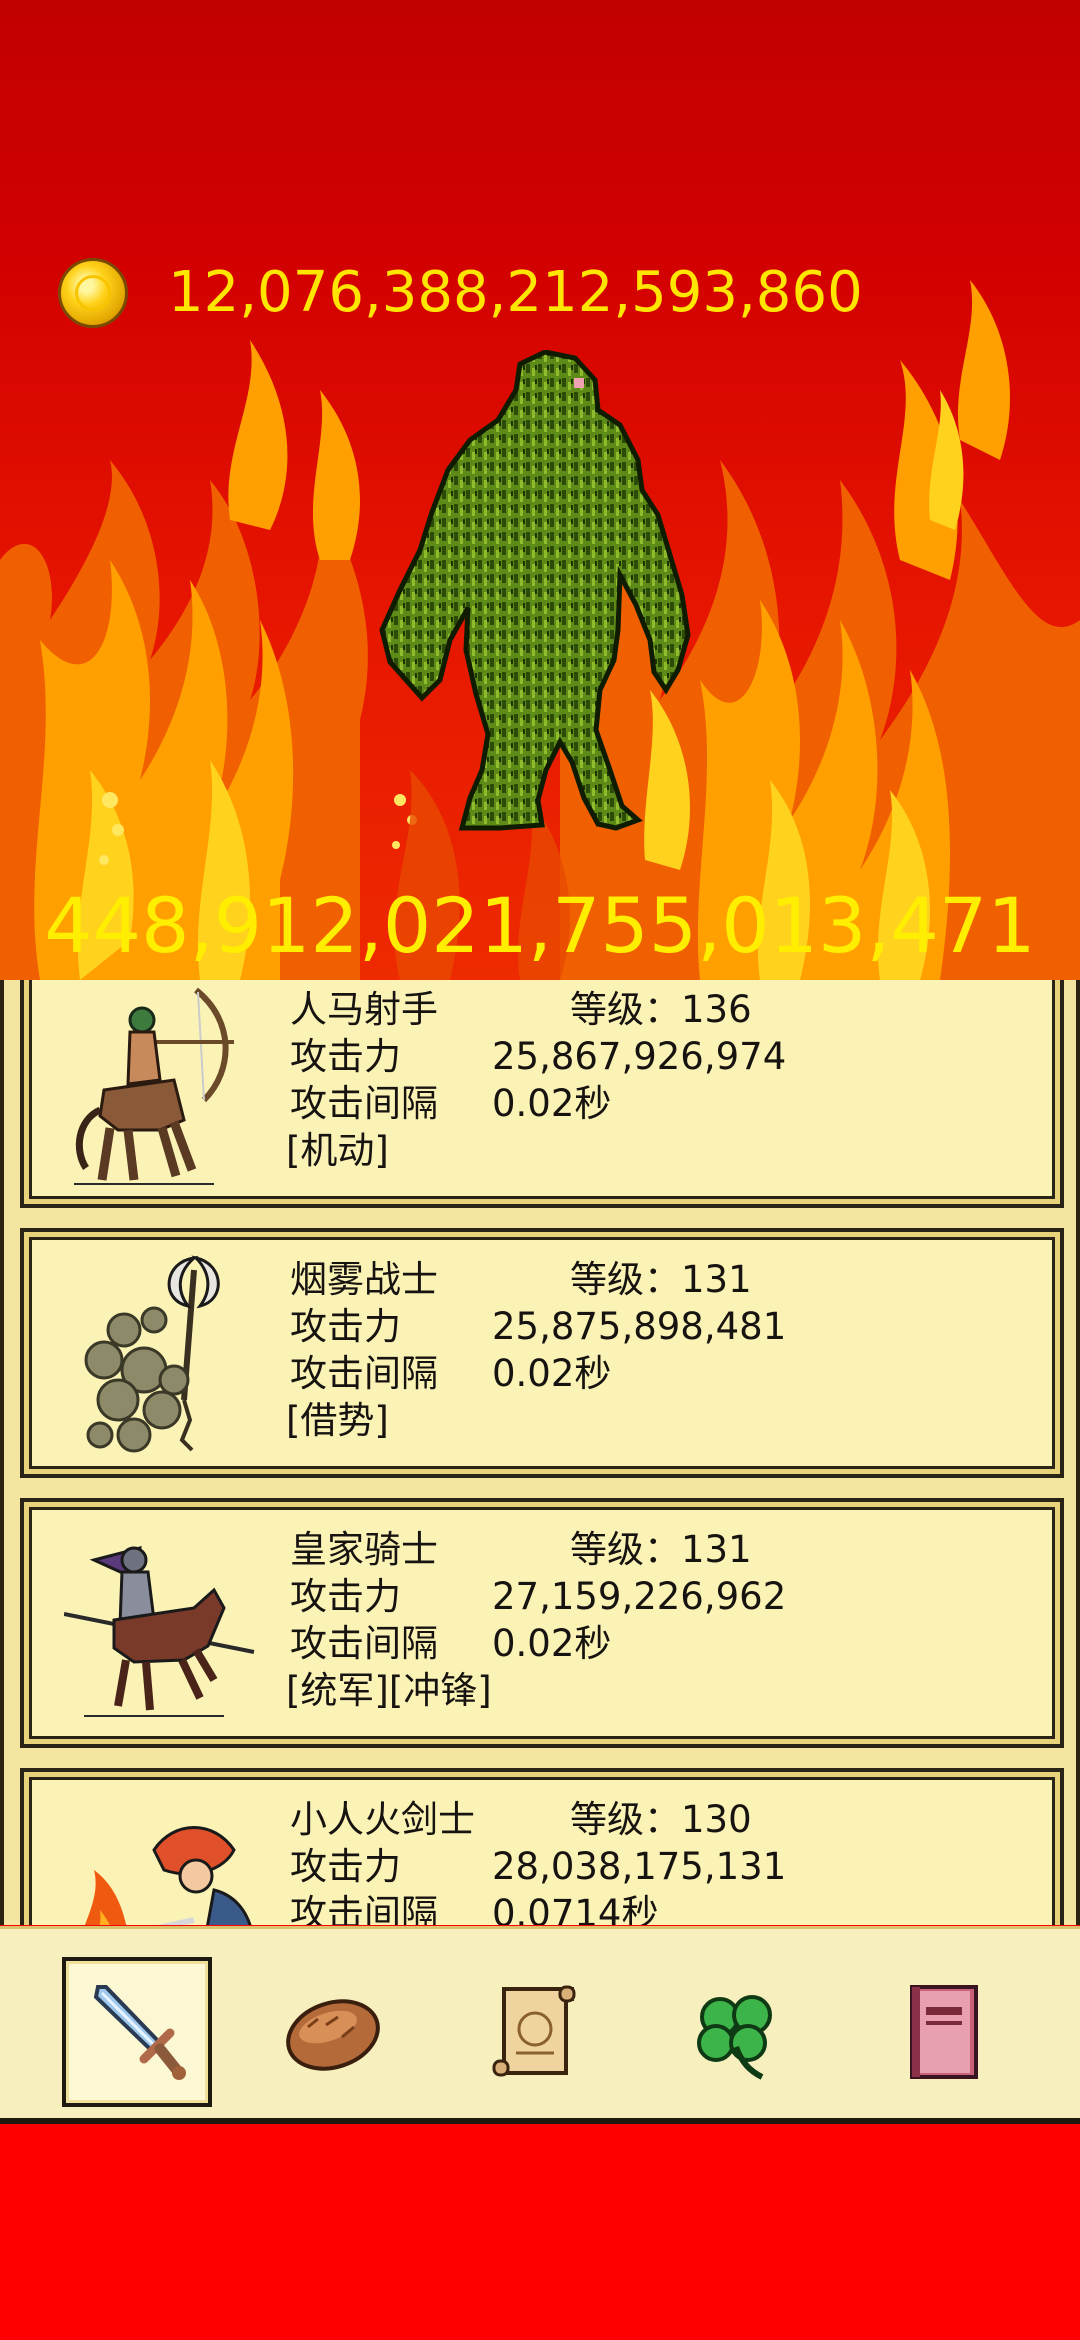  I want to click on attack-value: 25,875,898,481, so click(639, 1326).